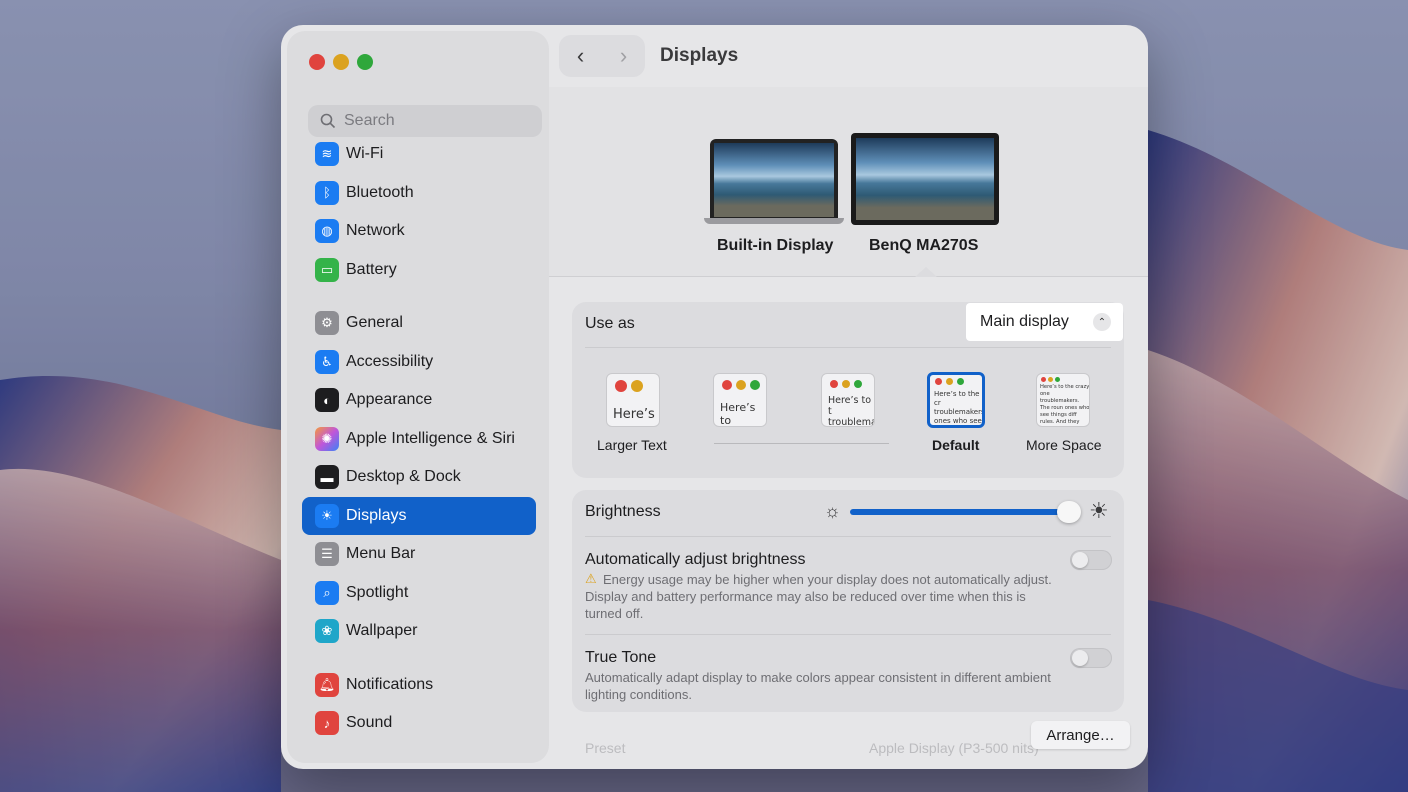 The width and height of the screenshot is (1408, 792). What do you see at coordinates (1064, 445) in the screenshot?
I see `resolution-label-more-space: More Space` at bounding box center [1064, 445].